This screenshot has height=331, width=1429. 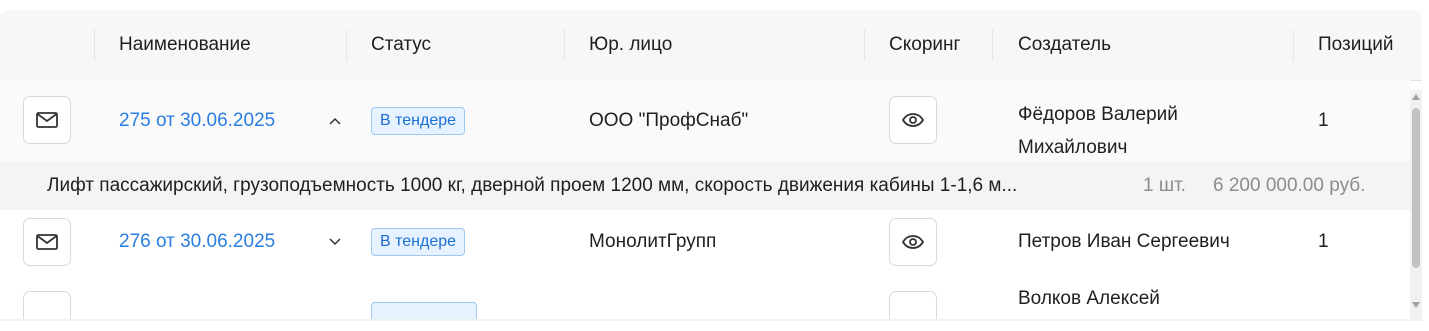 What do you see at coordinates (1064, 45) in the screenshot?
I see `header-creator: Создатель` at bounding box center [1064, 45].